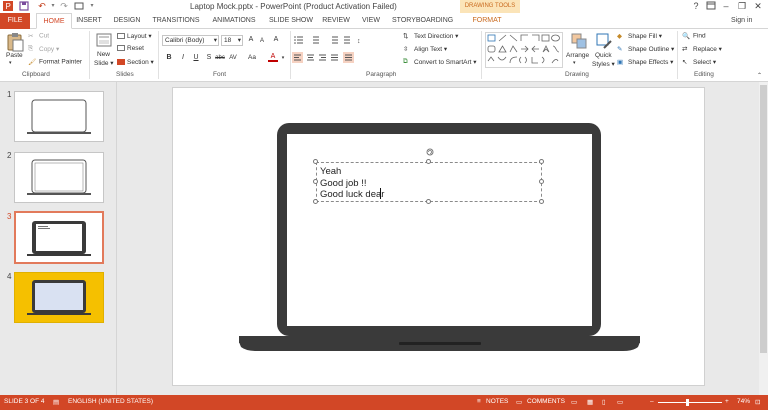  I want to click on fit-slide-icon: ⊡, so click(757, 402).